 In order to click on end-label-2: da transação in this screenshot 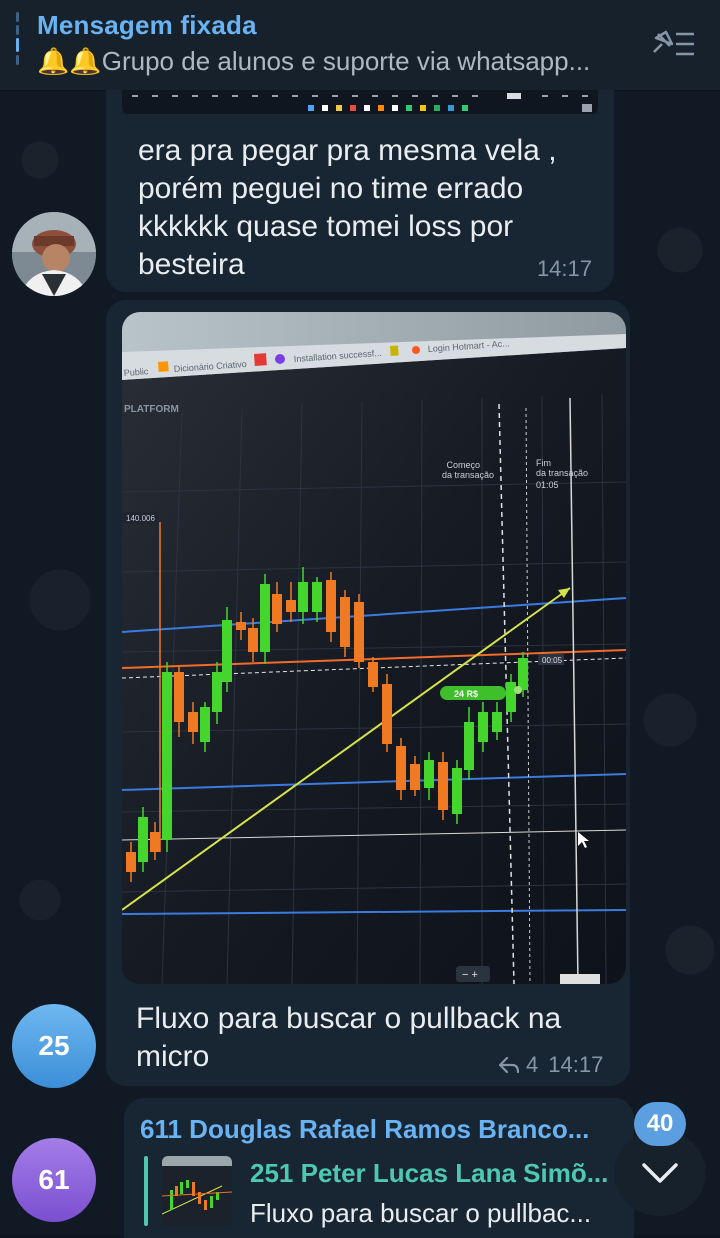, I will do `click(562, 473)`.